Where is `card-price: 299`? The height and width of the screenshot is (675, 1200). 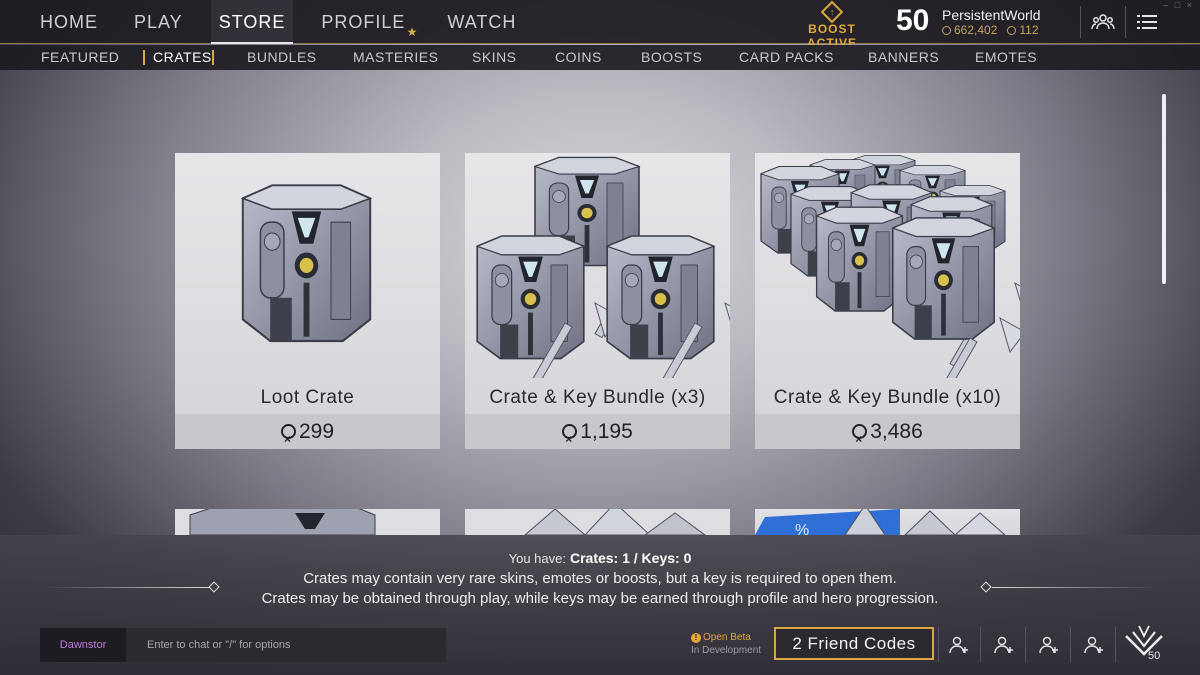 card-price: 299 is located at coordinates (307, 435).